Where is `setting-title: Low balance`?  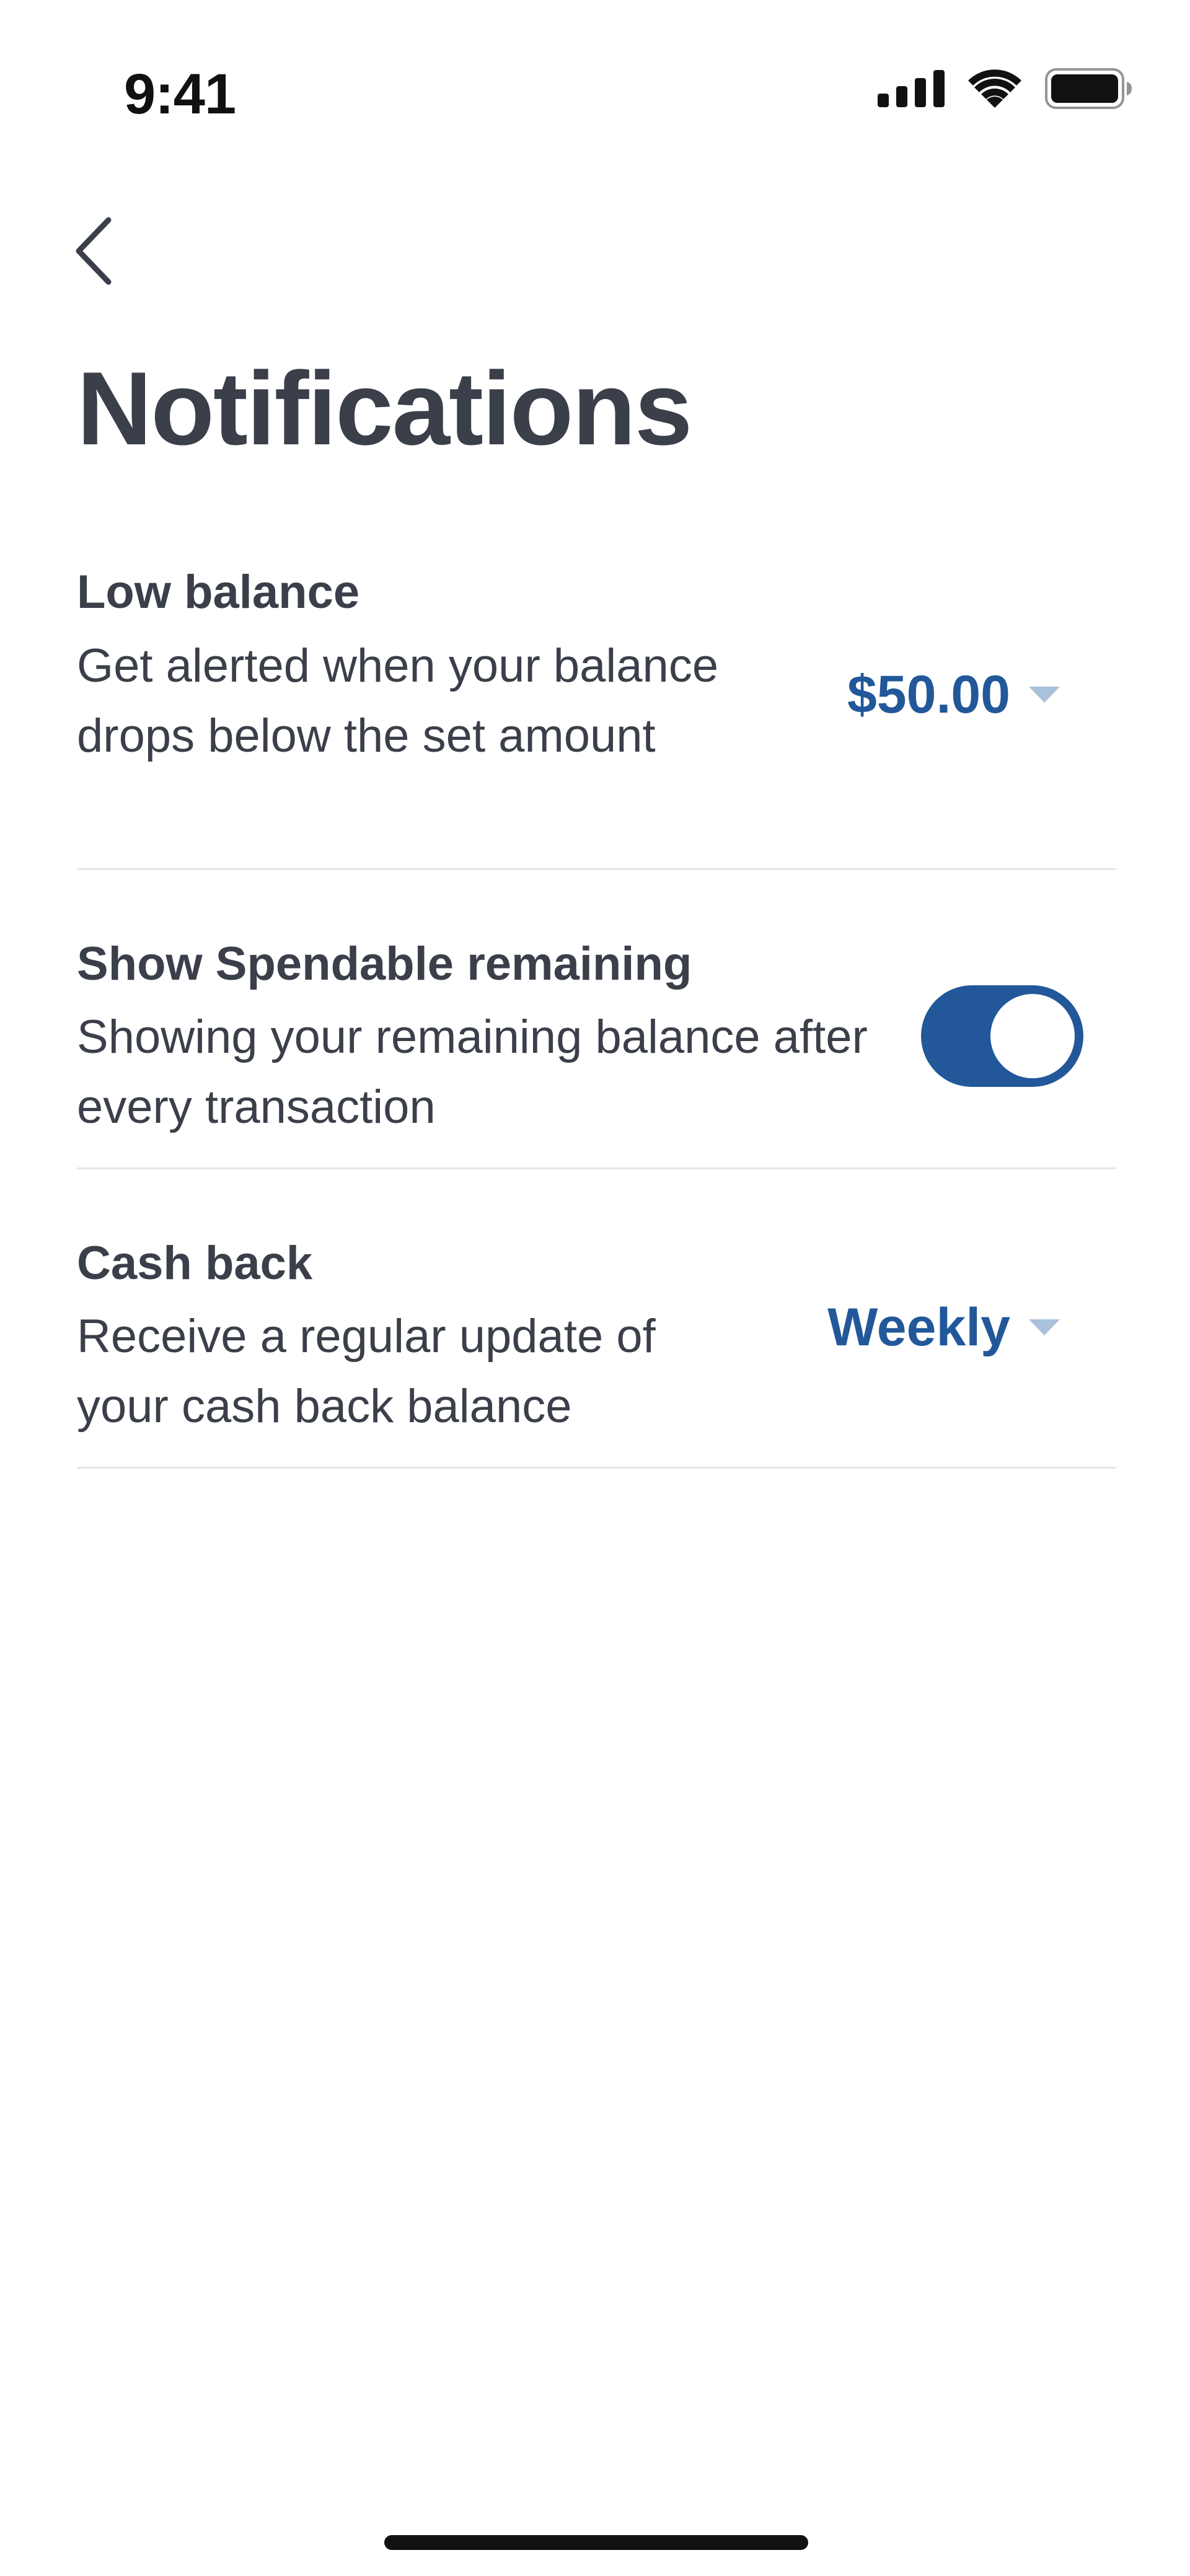
setting-title: Low balance is located at coordinates (218, 592).